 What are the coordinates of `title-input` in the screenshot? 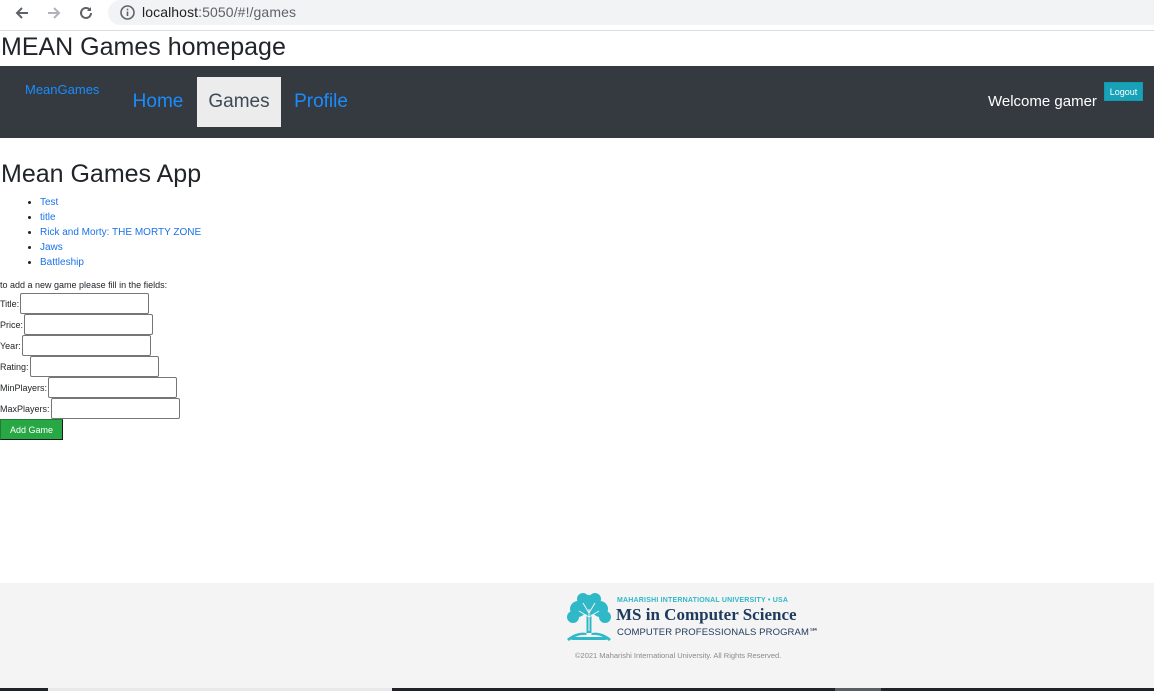 It's located at (85, 303).